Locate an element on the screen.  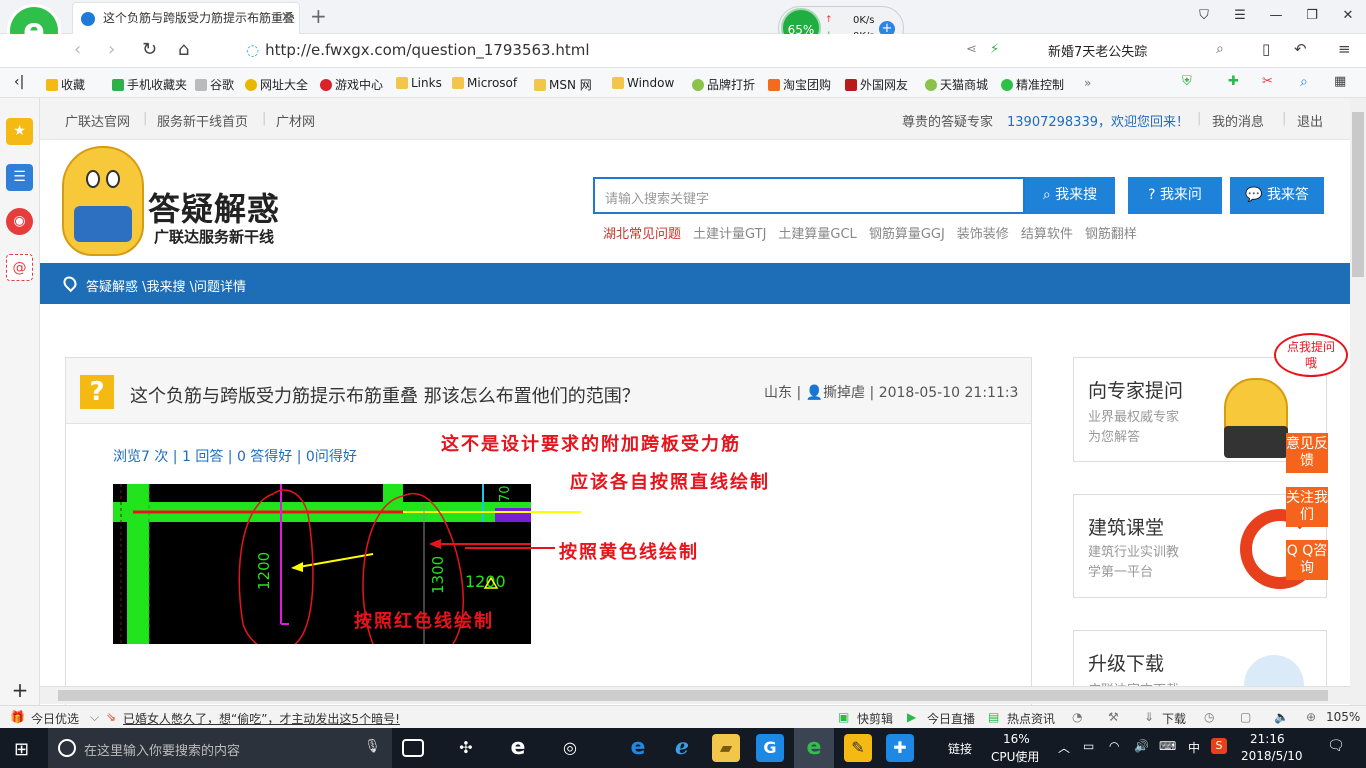
browser-taskbar-icon: e is located at coordinates (814, 748).